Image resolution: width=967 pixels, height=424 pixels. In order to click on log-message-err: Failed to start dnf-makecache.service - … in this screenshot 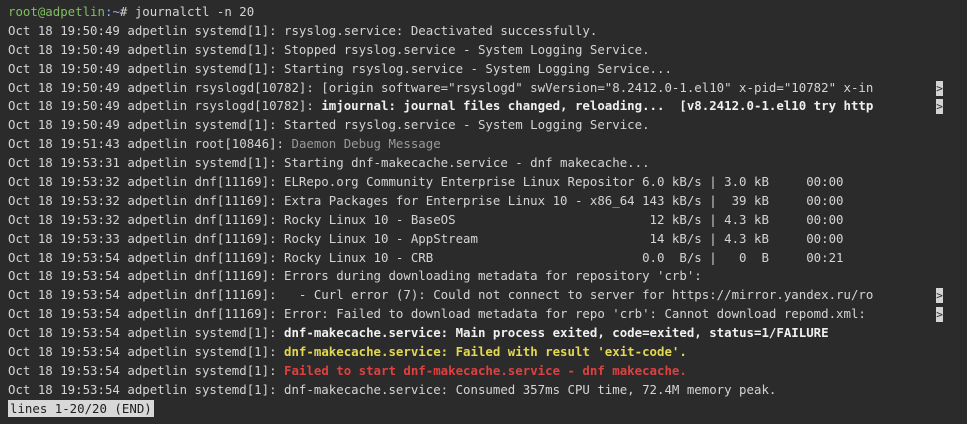, I will do `click(485, 370)`.